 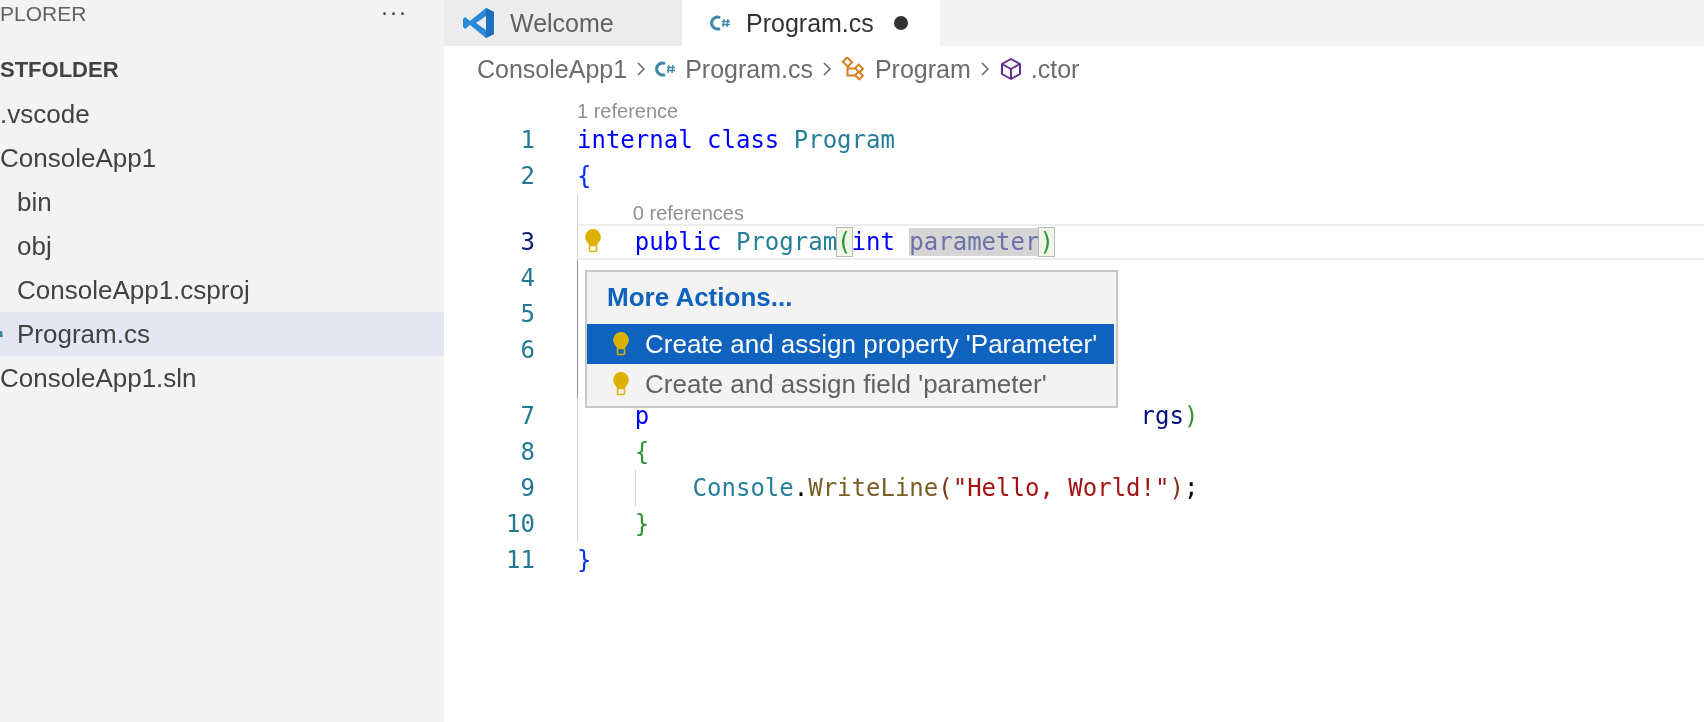 I want to click on code-line: p rgs), so click(x=916, y=416).